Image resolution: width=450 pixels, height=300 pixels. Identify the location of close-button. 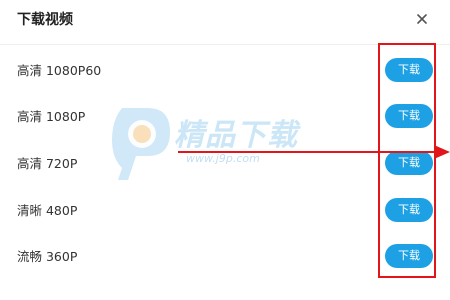
(422, 19).